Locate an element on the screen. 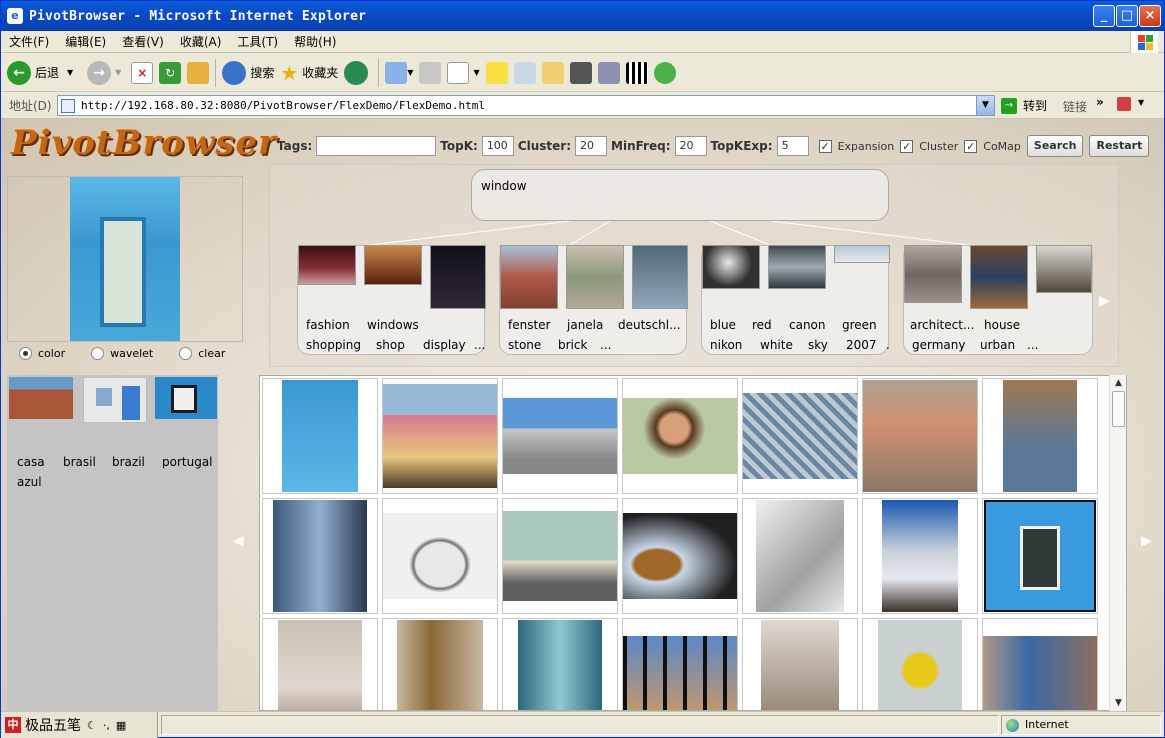 The image size is (1165, 738). menu-edit: 编辑(E) is located at coordinates (85, 41).